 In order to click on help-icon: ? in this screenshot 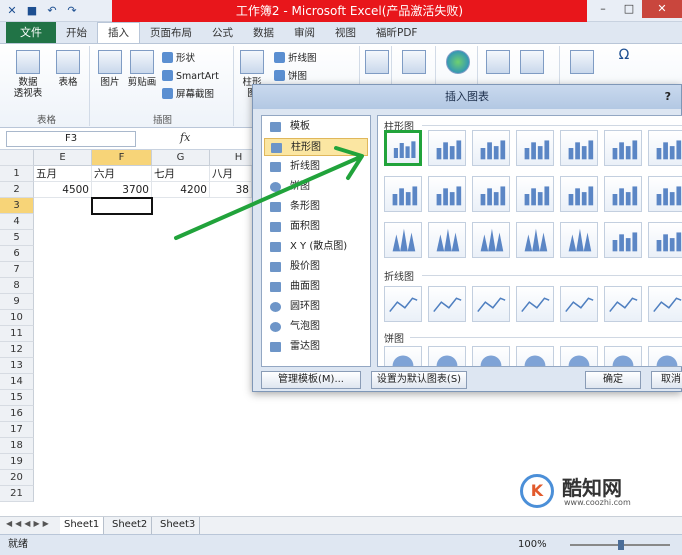, I will do `click(668, 97)`.